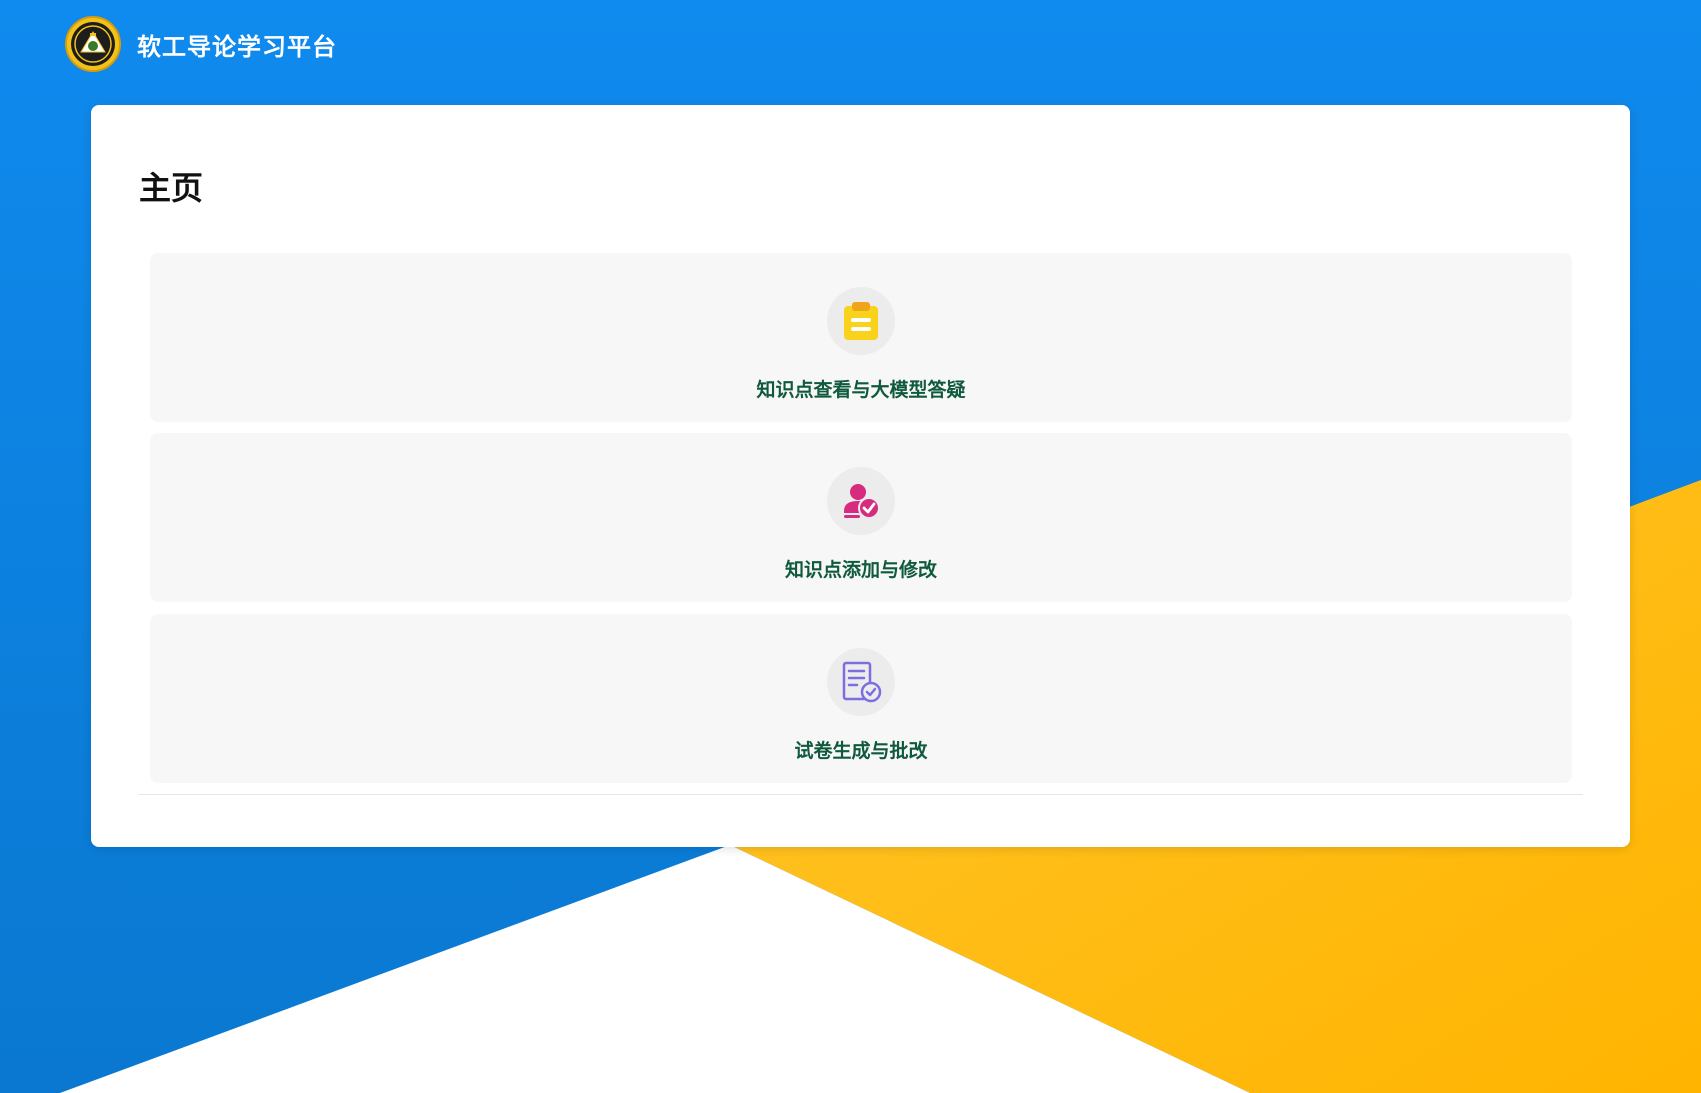  I want to click on feature-exam-generate: 试卷生成与批改, so click(861, 698).